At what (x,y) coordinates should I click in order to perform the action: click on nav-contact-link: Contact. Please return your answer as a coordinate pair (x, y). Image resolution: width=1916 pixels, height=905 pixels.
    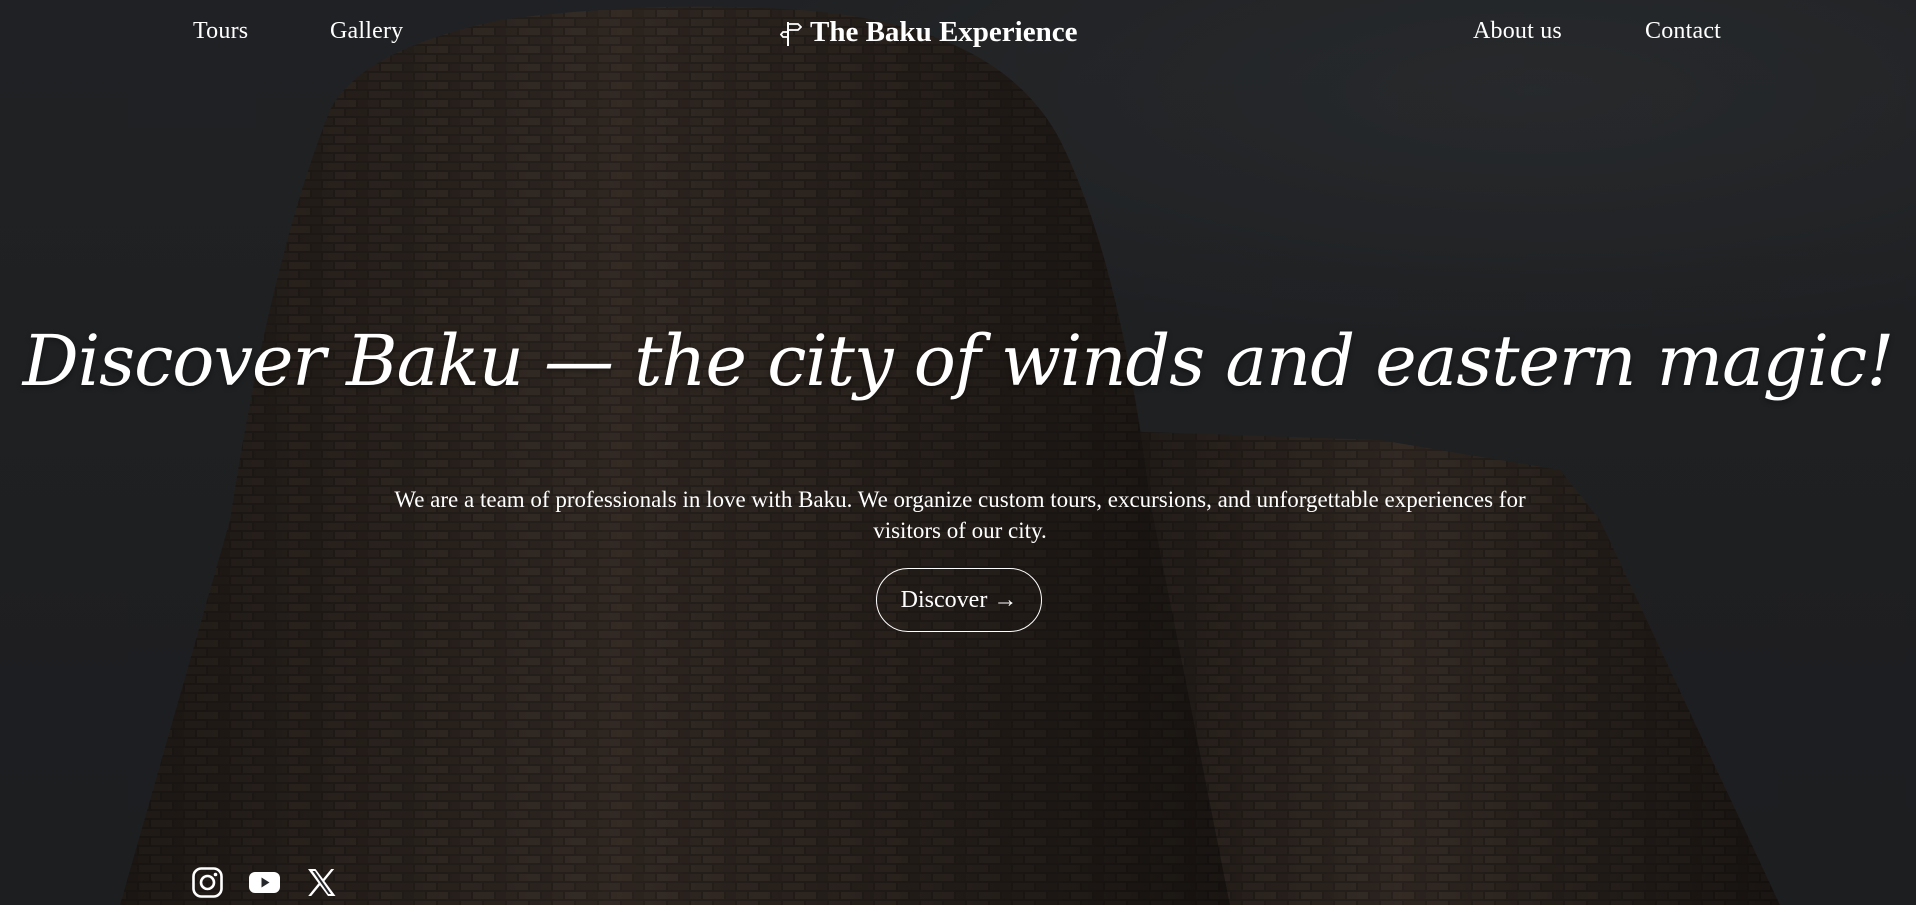
    Looking at the image, I should click on (1683, 31).